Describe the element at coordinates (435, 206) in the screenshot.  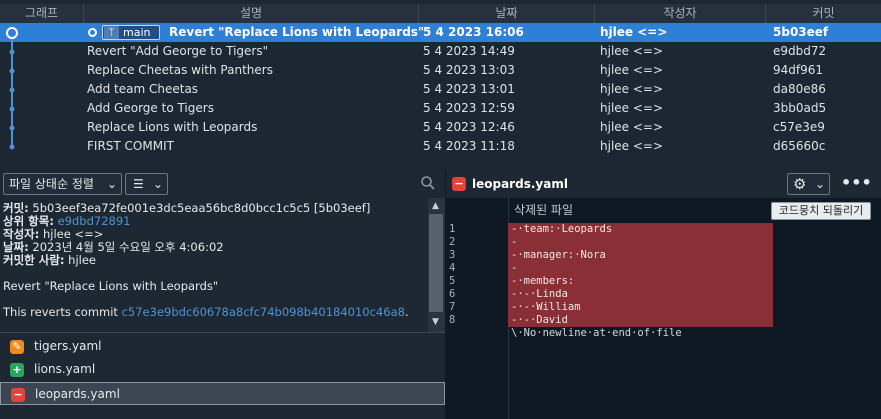
I see `scroll-up-icon: ▲` at that location.